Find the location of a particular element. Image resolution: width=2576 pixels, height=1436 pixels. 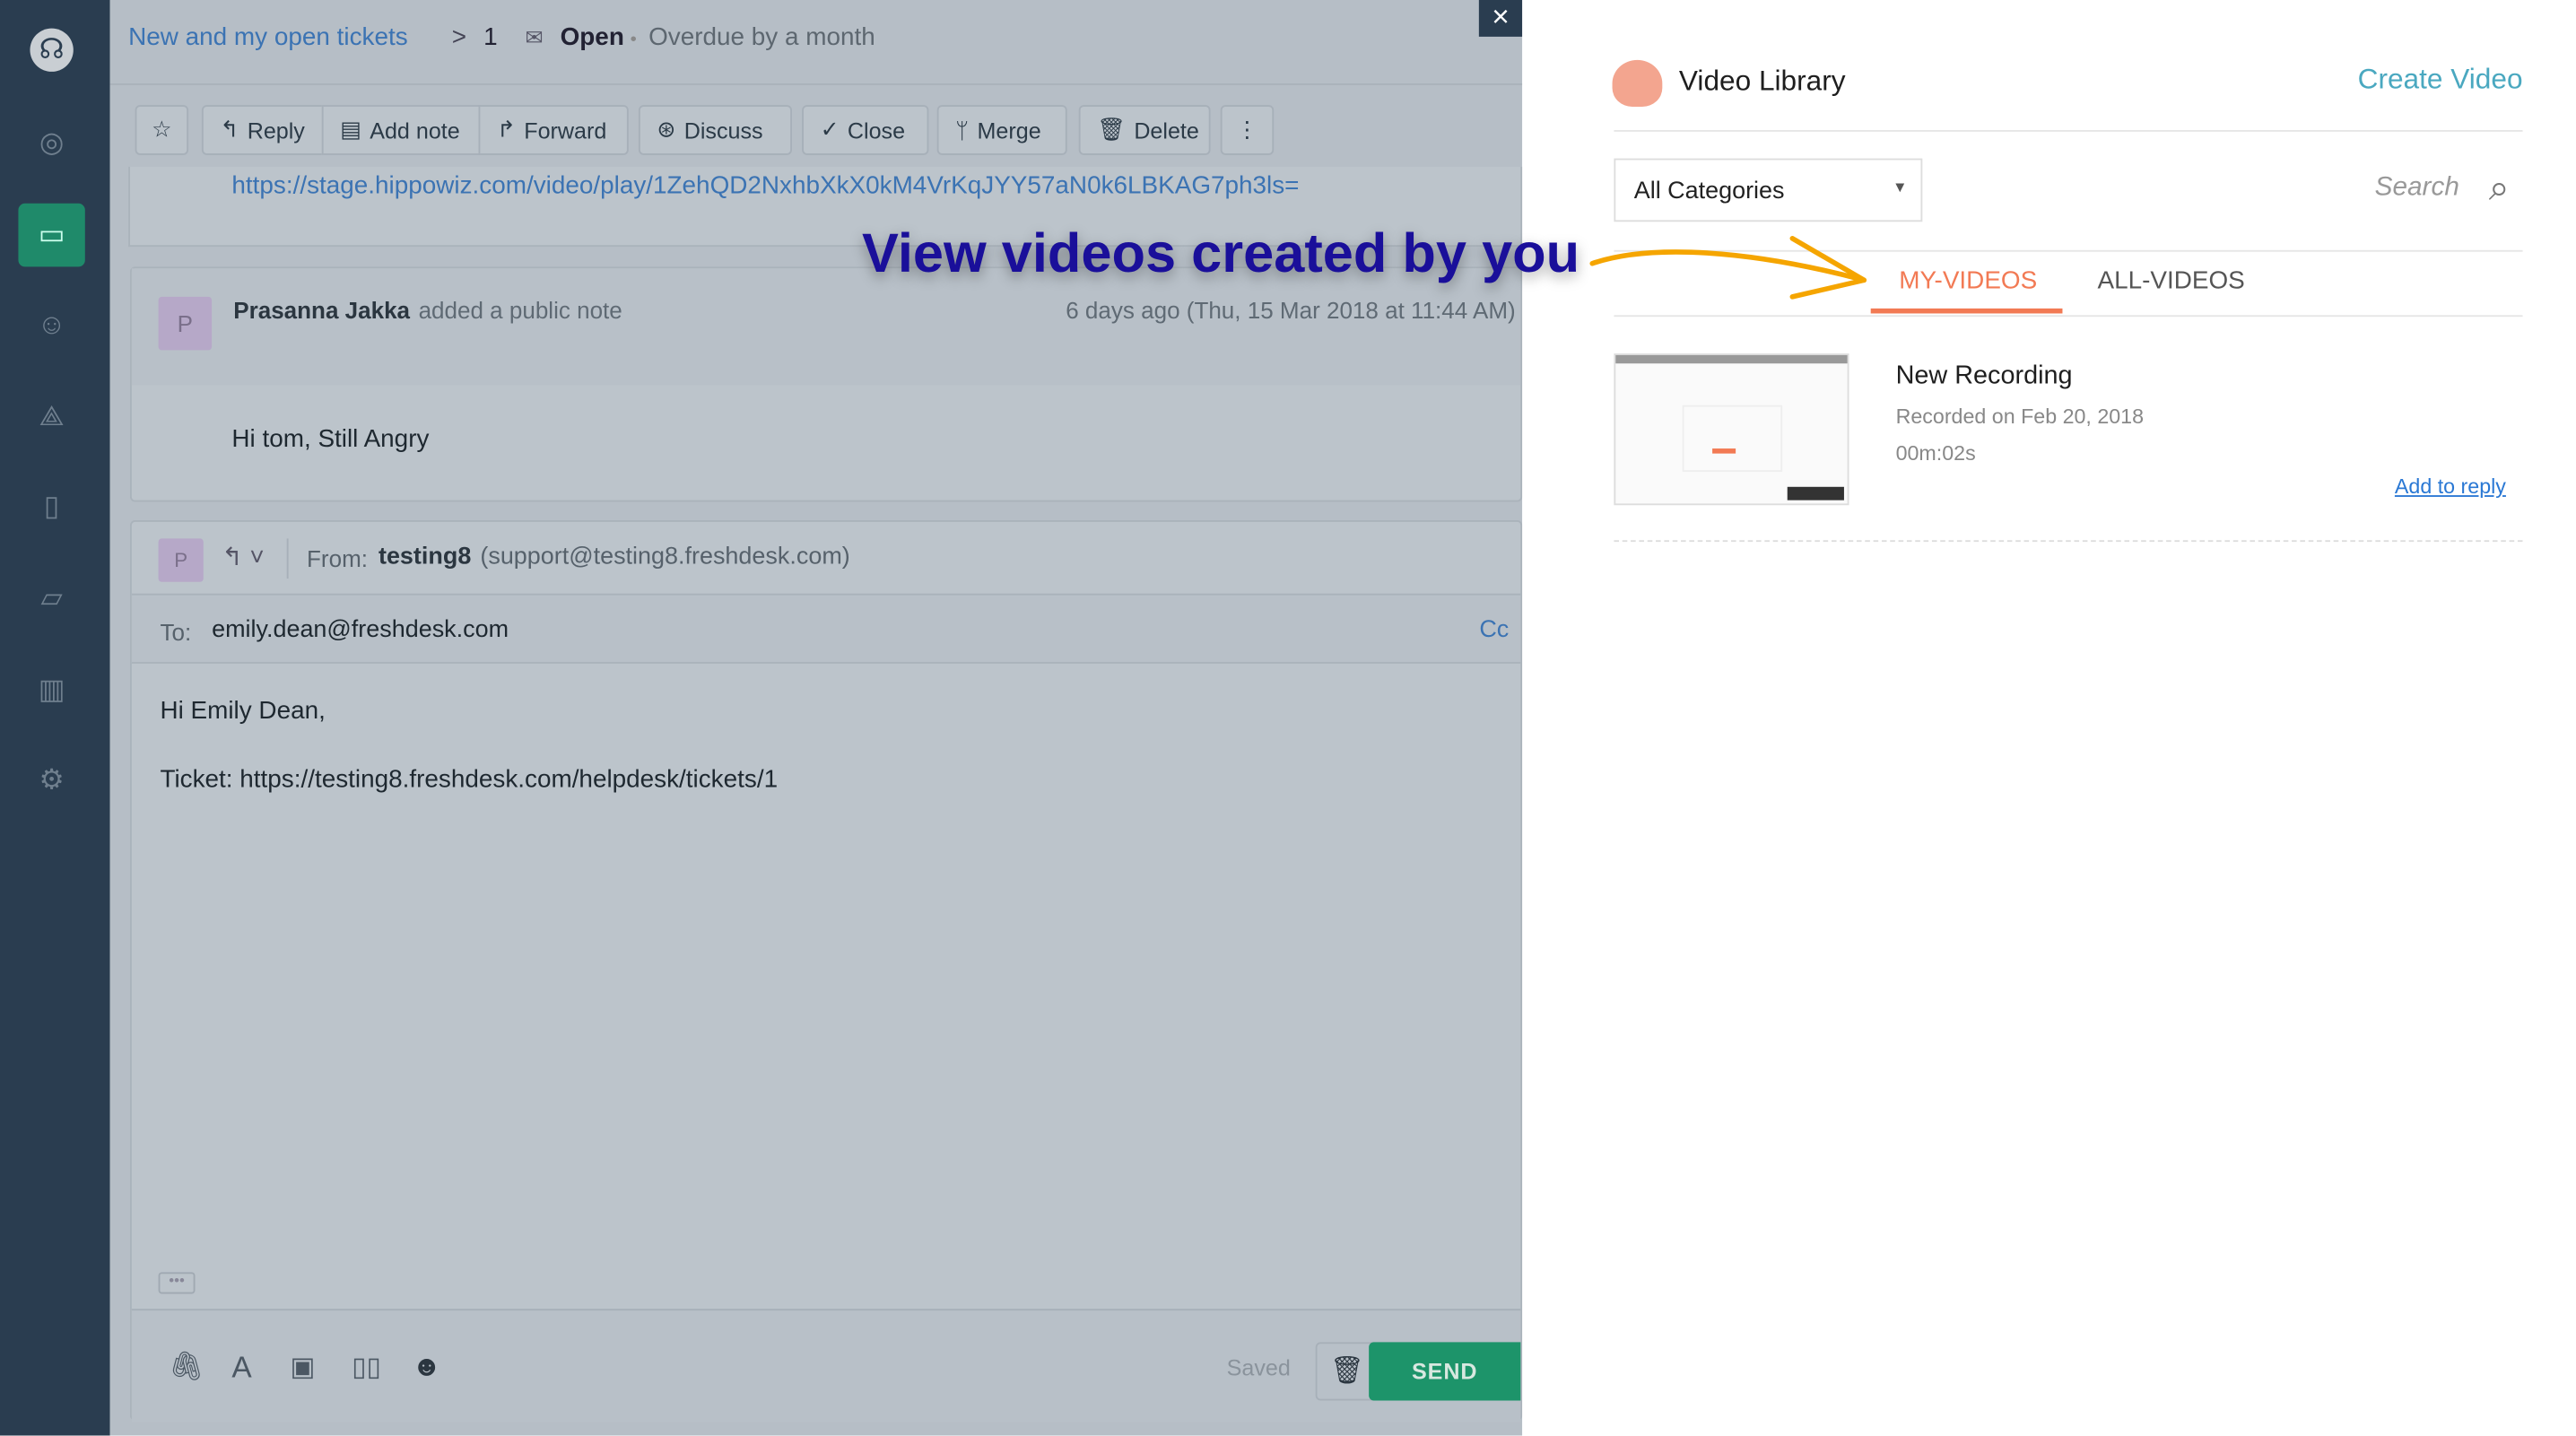

reply-label: Reply is located at coordinates (276, 130).